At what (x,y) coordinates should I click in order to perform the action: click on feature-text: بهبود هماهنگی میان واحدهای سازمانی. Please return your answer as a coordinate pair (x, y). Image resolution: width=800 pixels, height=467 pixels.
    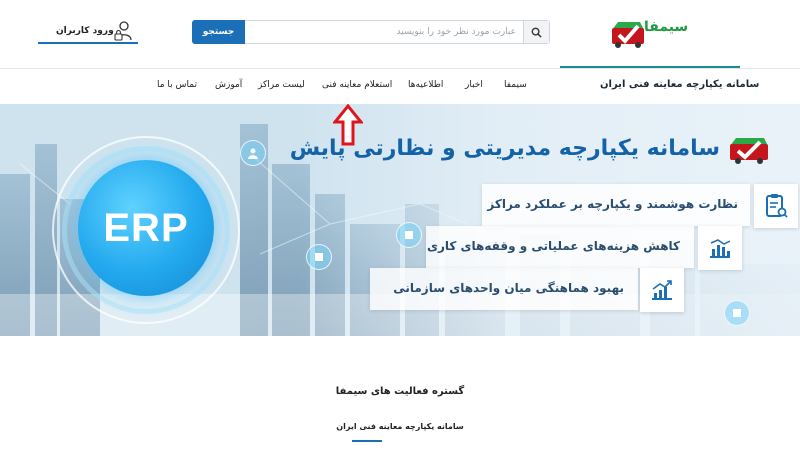
    Looking at the image, I should click on (508, 288).